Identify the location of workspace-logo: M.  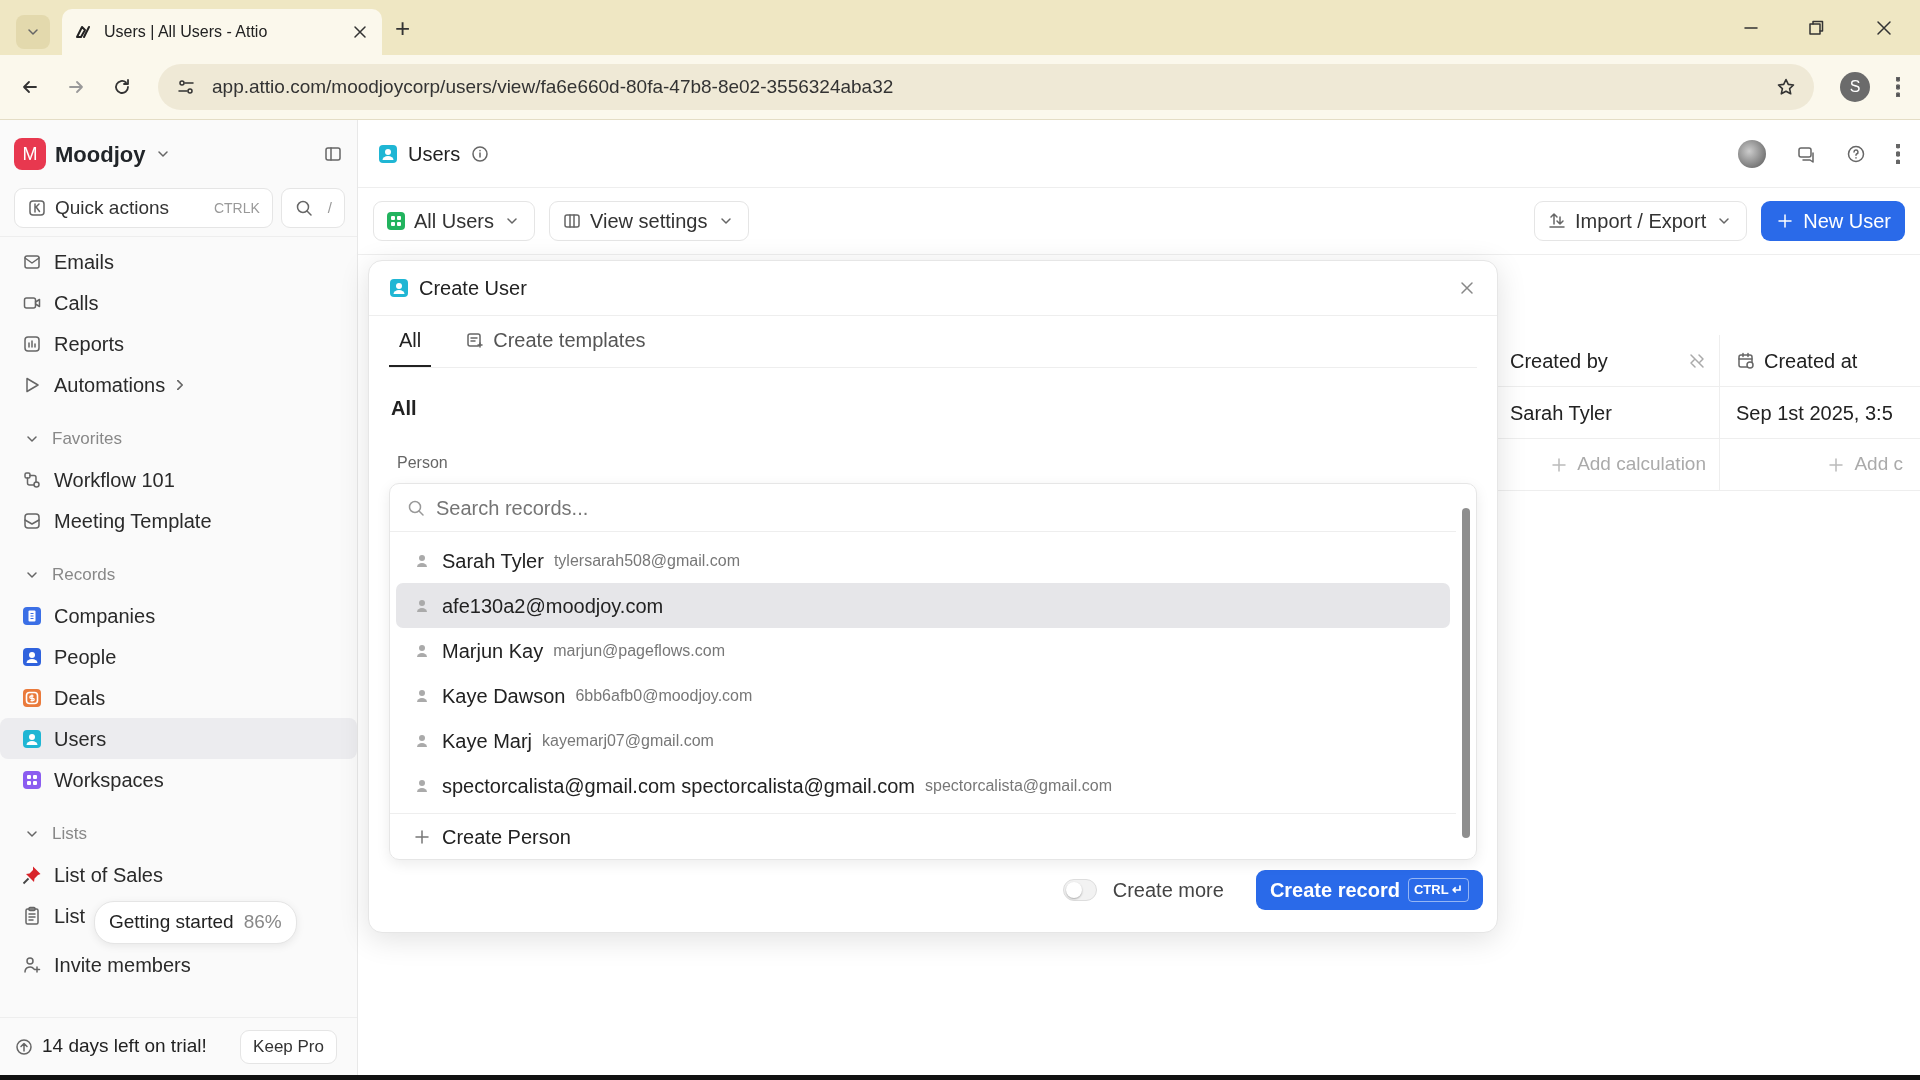
(30, 154).